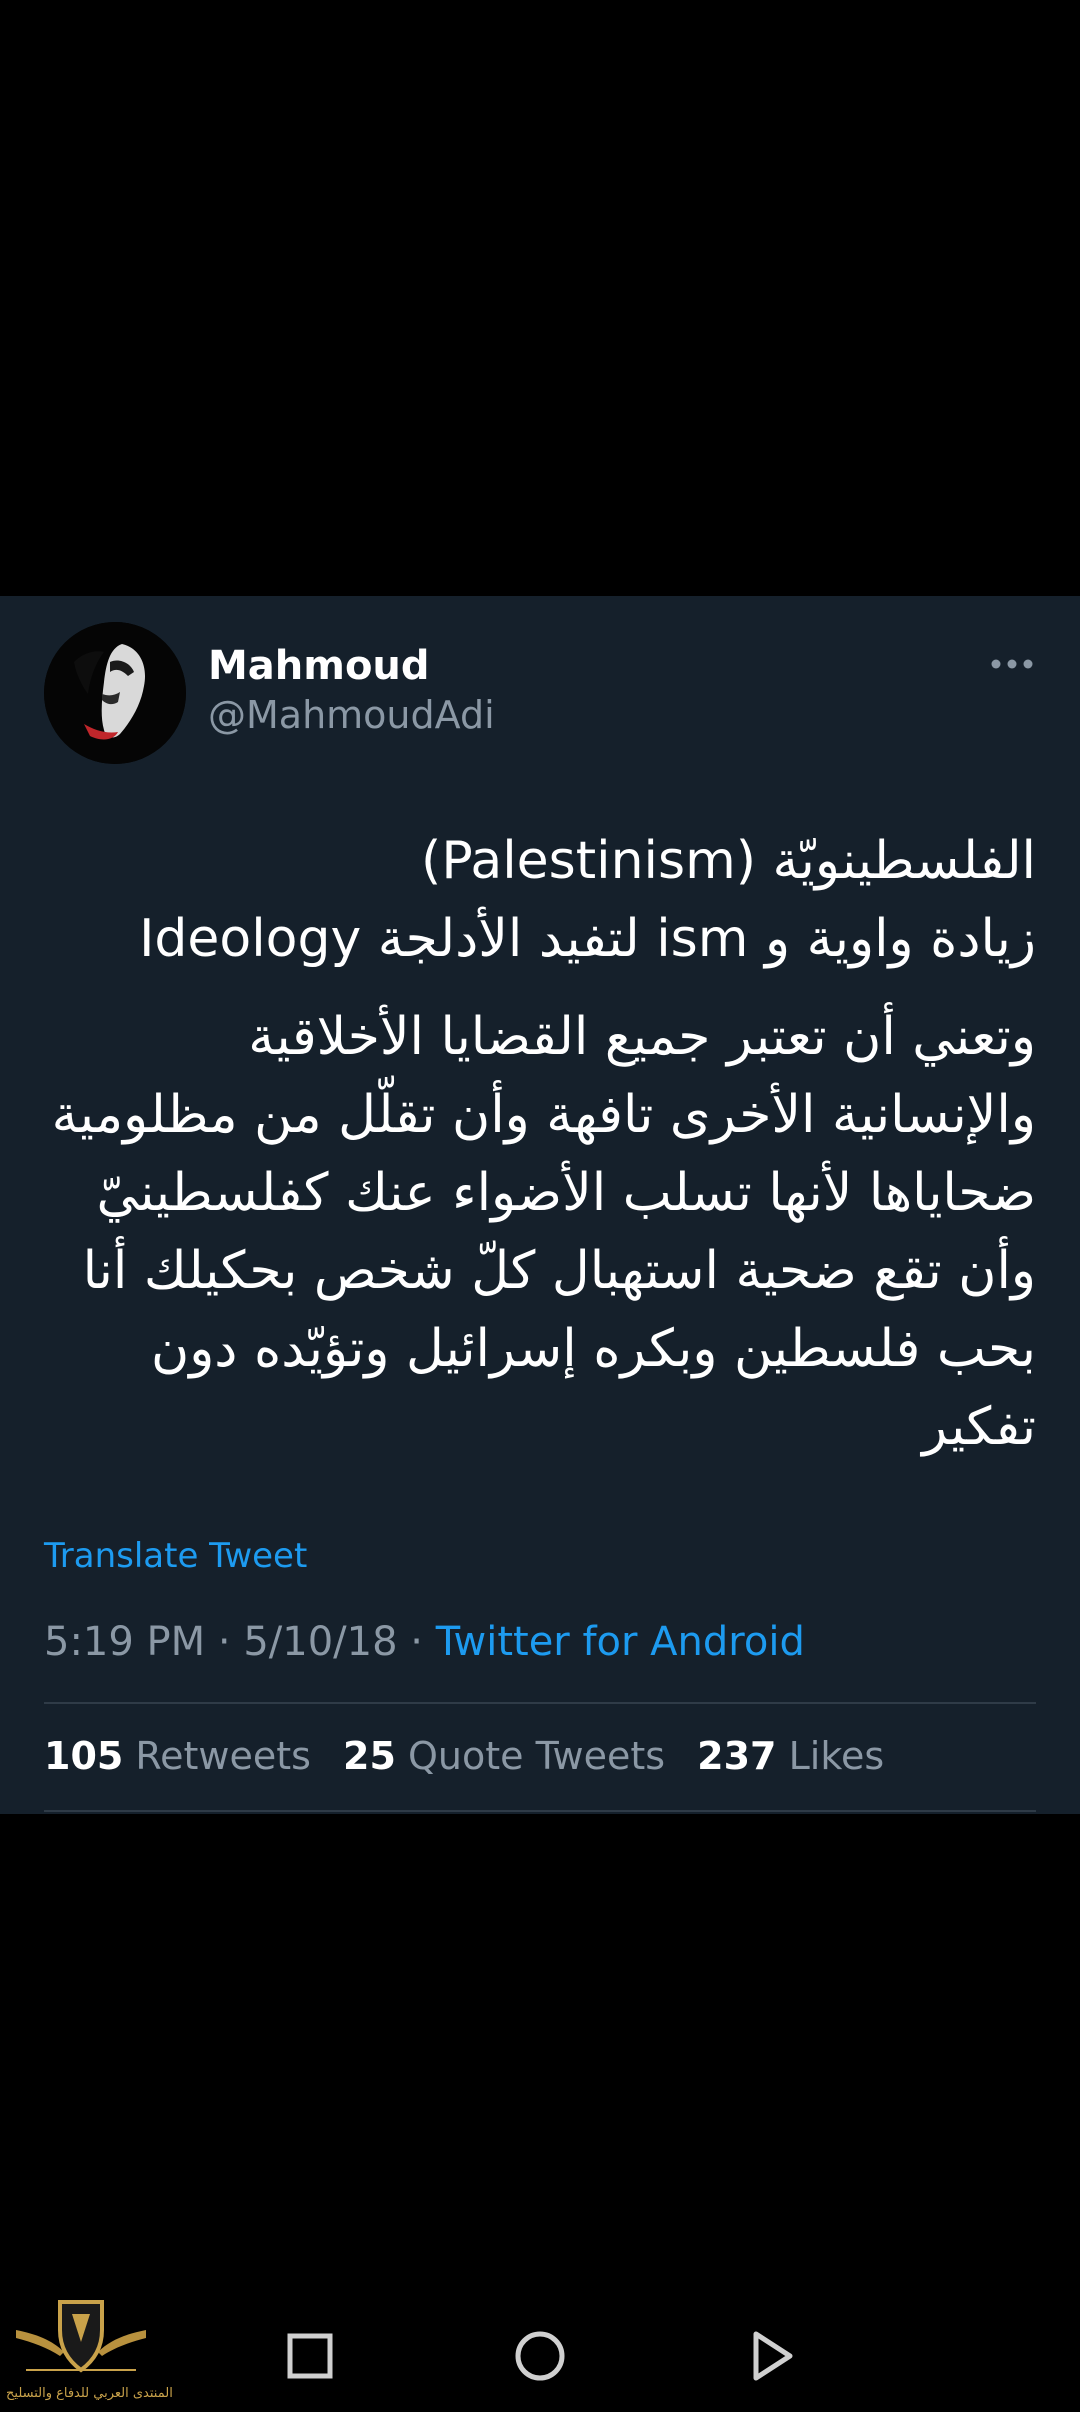 This screenshot has height=2412, width=1080. I want to click on likes-stat: 237 Likes, so click(790, 1756).